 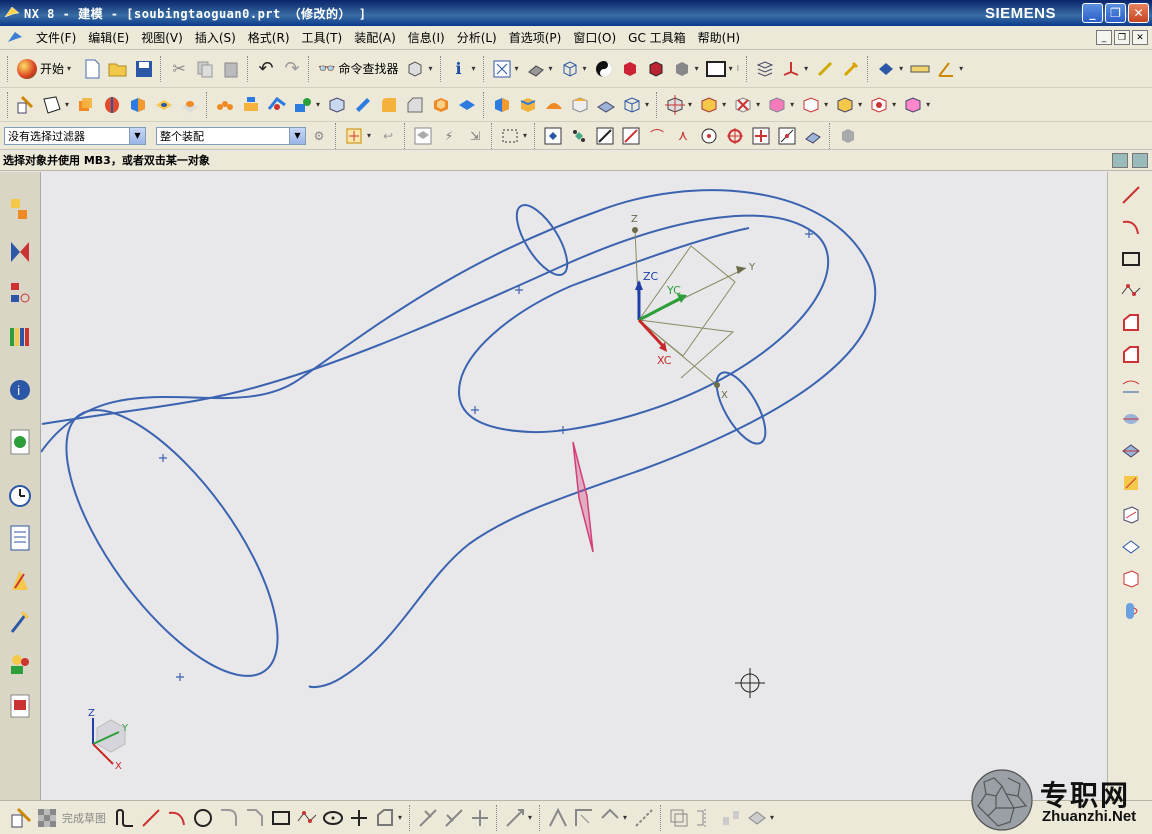 I want to click on revolve-button, so click(x=112, y=105).